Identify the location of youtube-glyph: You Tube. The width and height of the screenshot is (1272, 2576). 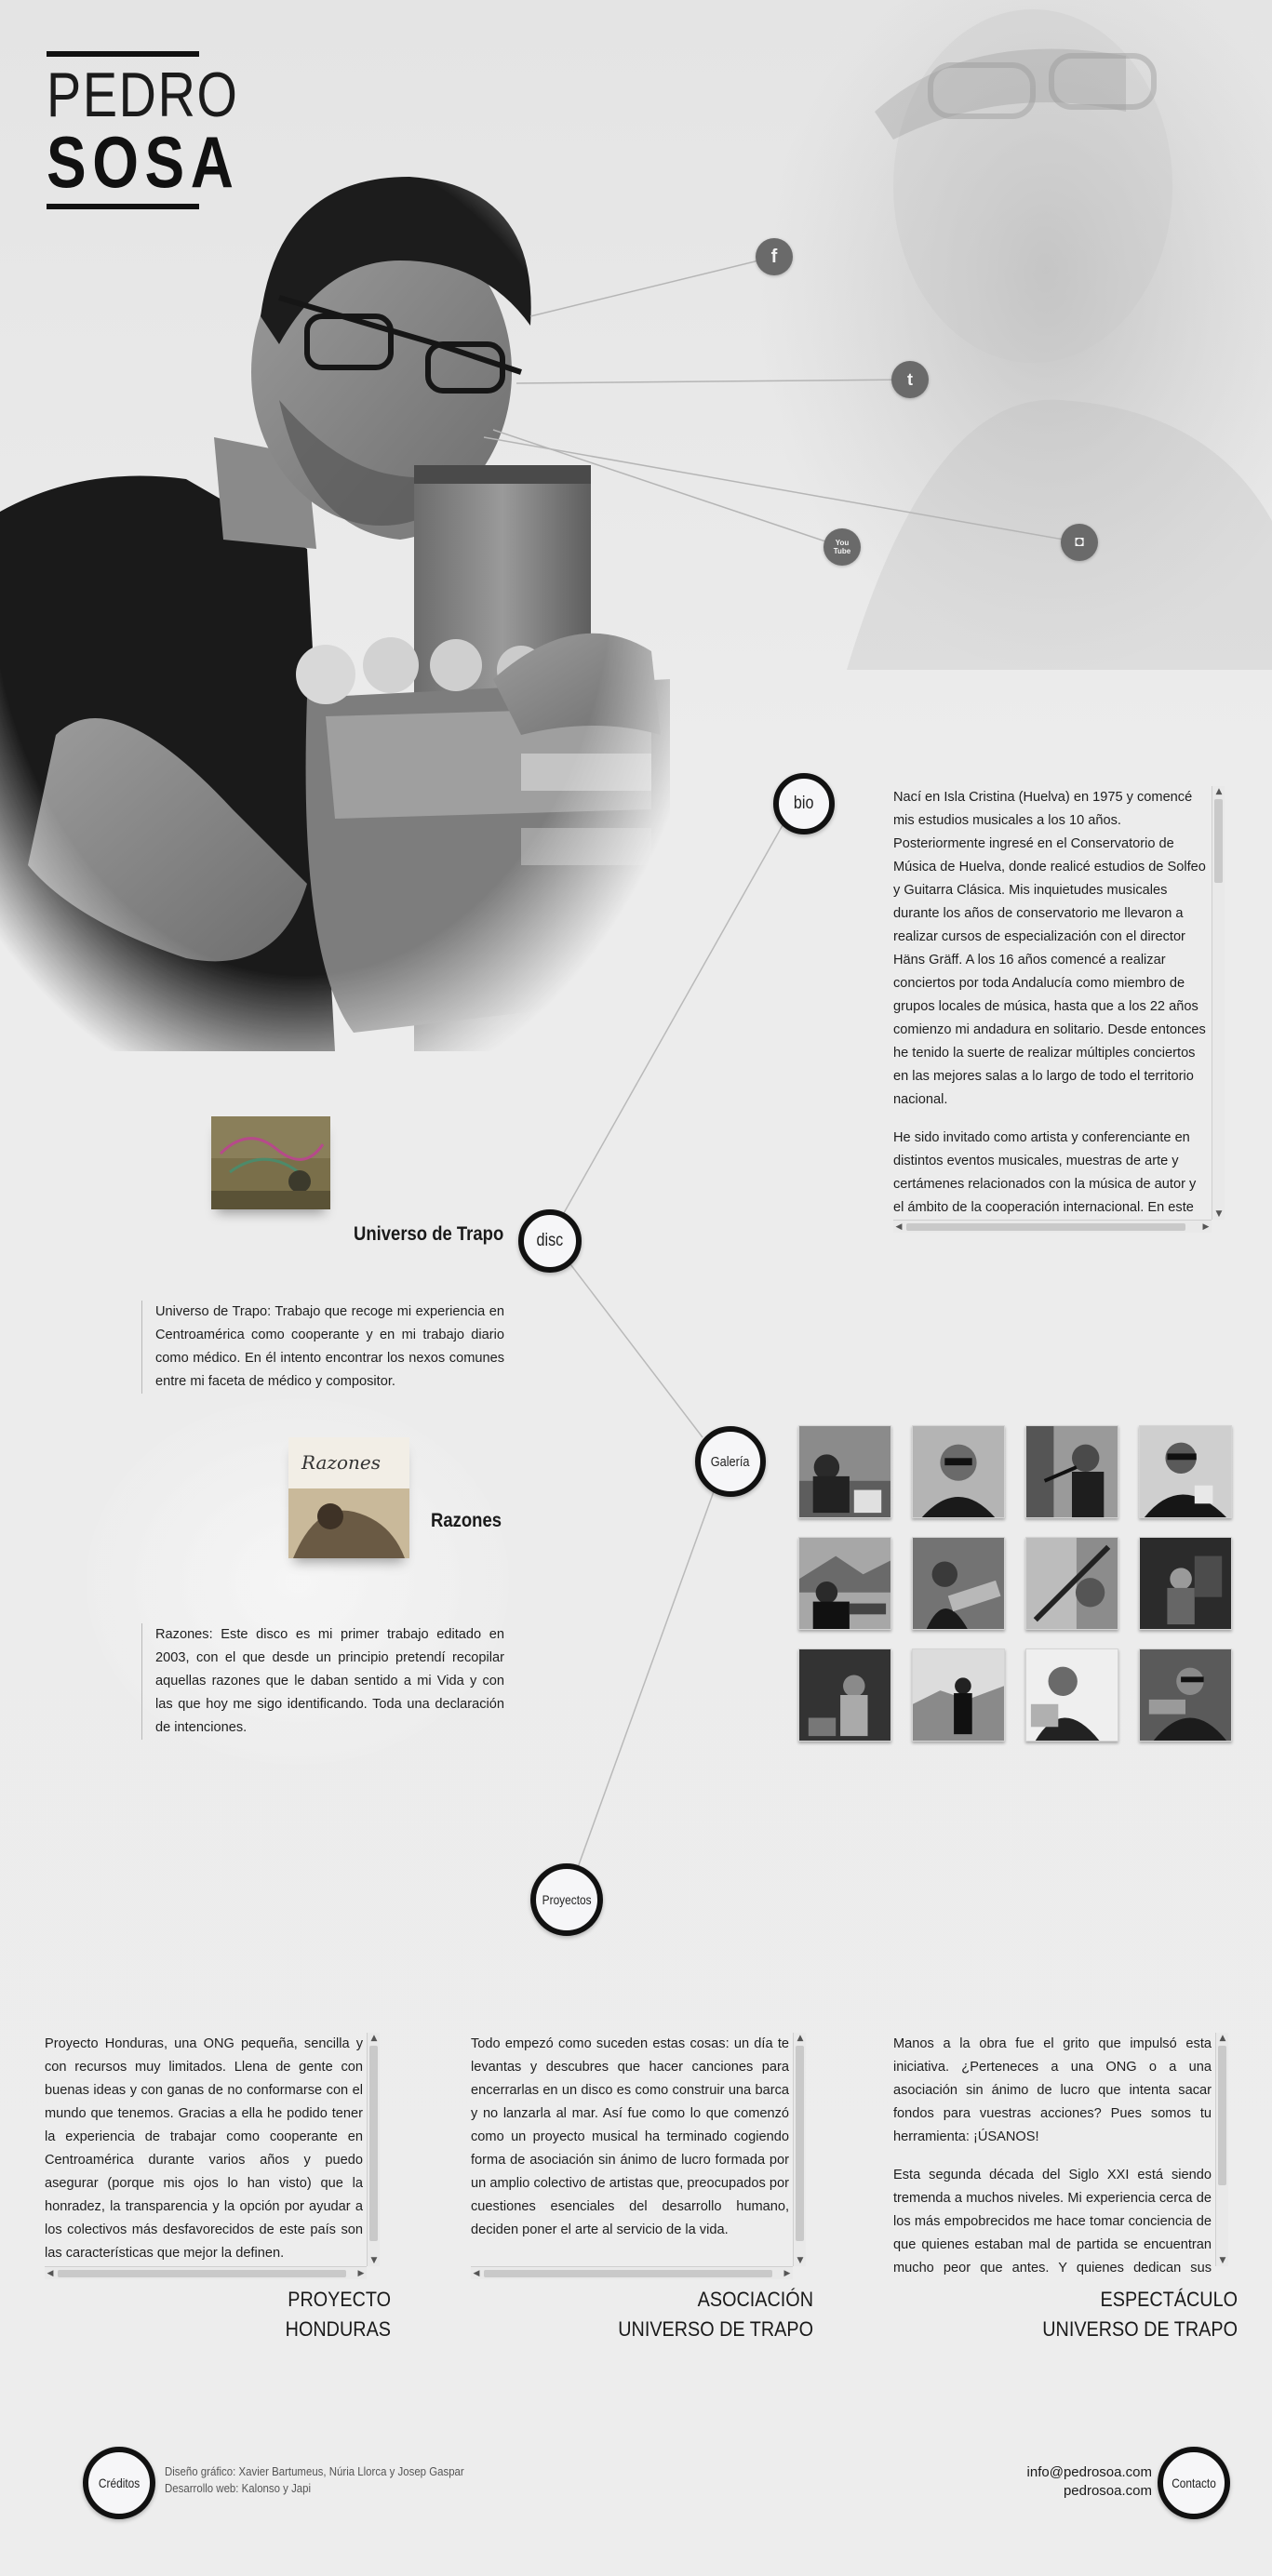
(842, 547).